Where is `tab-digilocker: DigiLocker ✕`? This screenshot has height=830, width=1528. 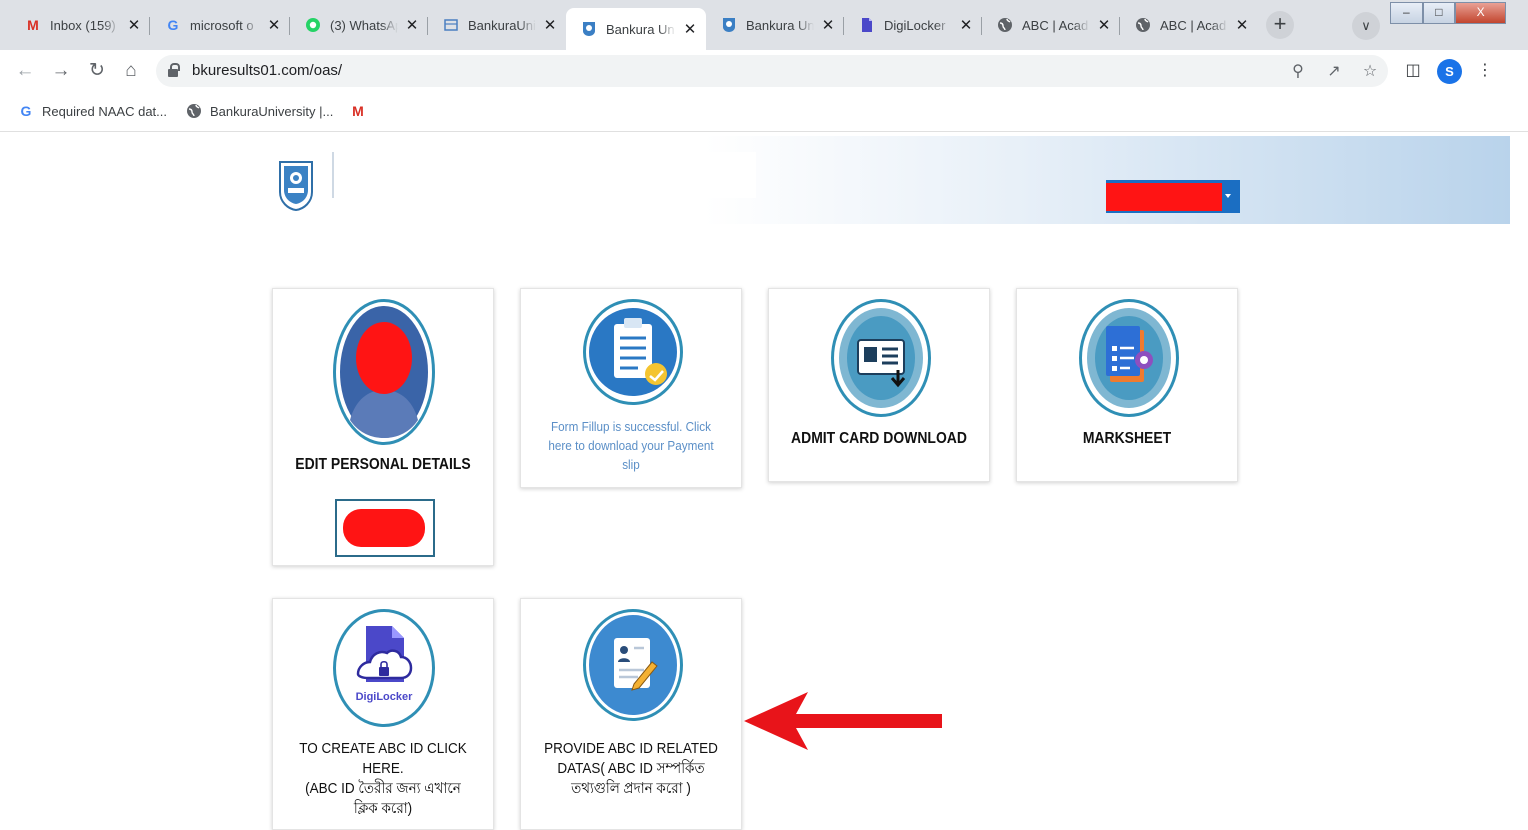
tab-digilocker: DigiLocker ✕ is located at coordinates (913, 25).